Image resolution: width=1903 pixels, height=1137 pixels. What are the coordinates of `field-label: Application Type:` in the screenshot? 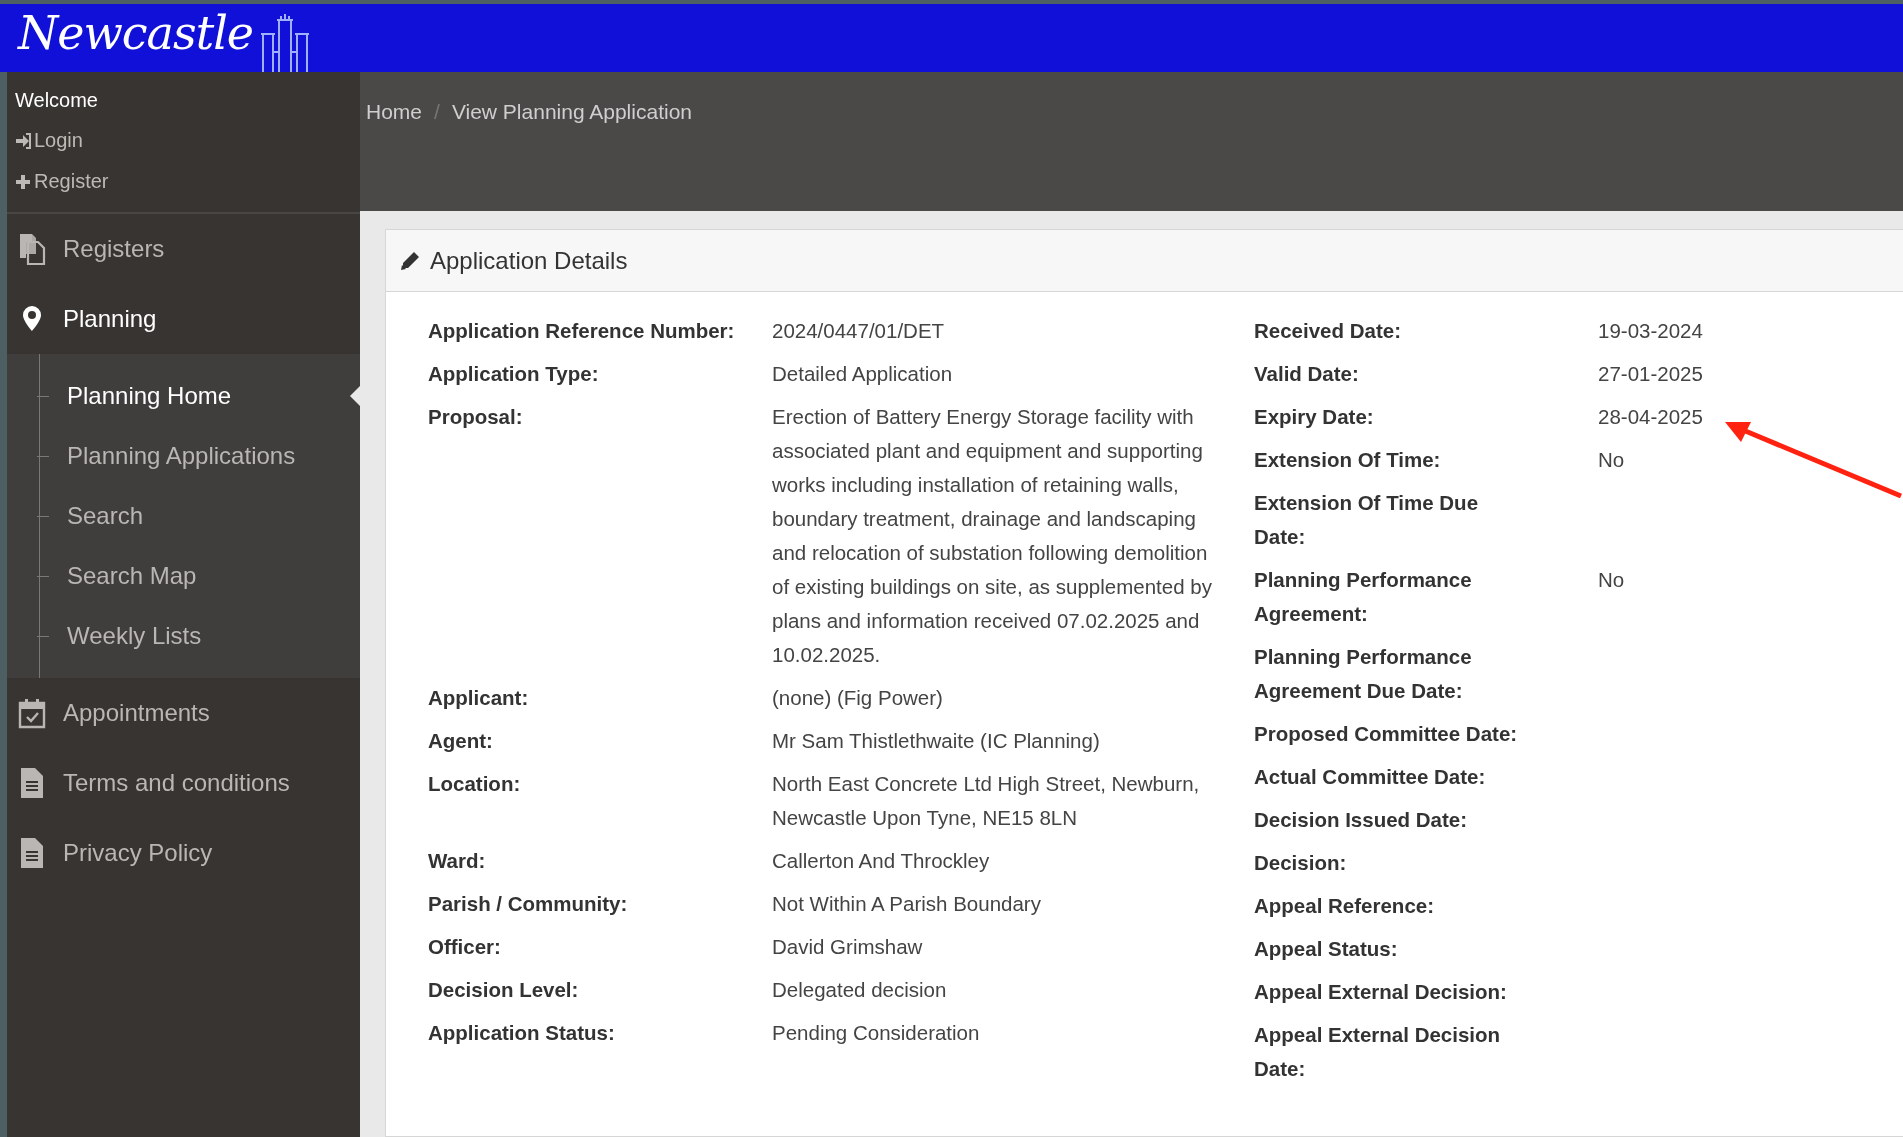 It's located at (514, 374).